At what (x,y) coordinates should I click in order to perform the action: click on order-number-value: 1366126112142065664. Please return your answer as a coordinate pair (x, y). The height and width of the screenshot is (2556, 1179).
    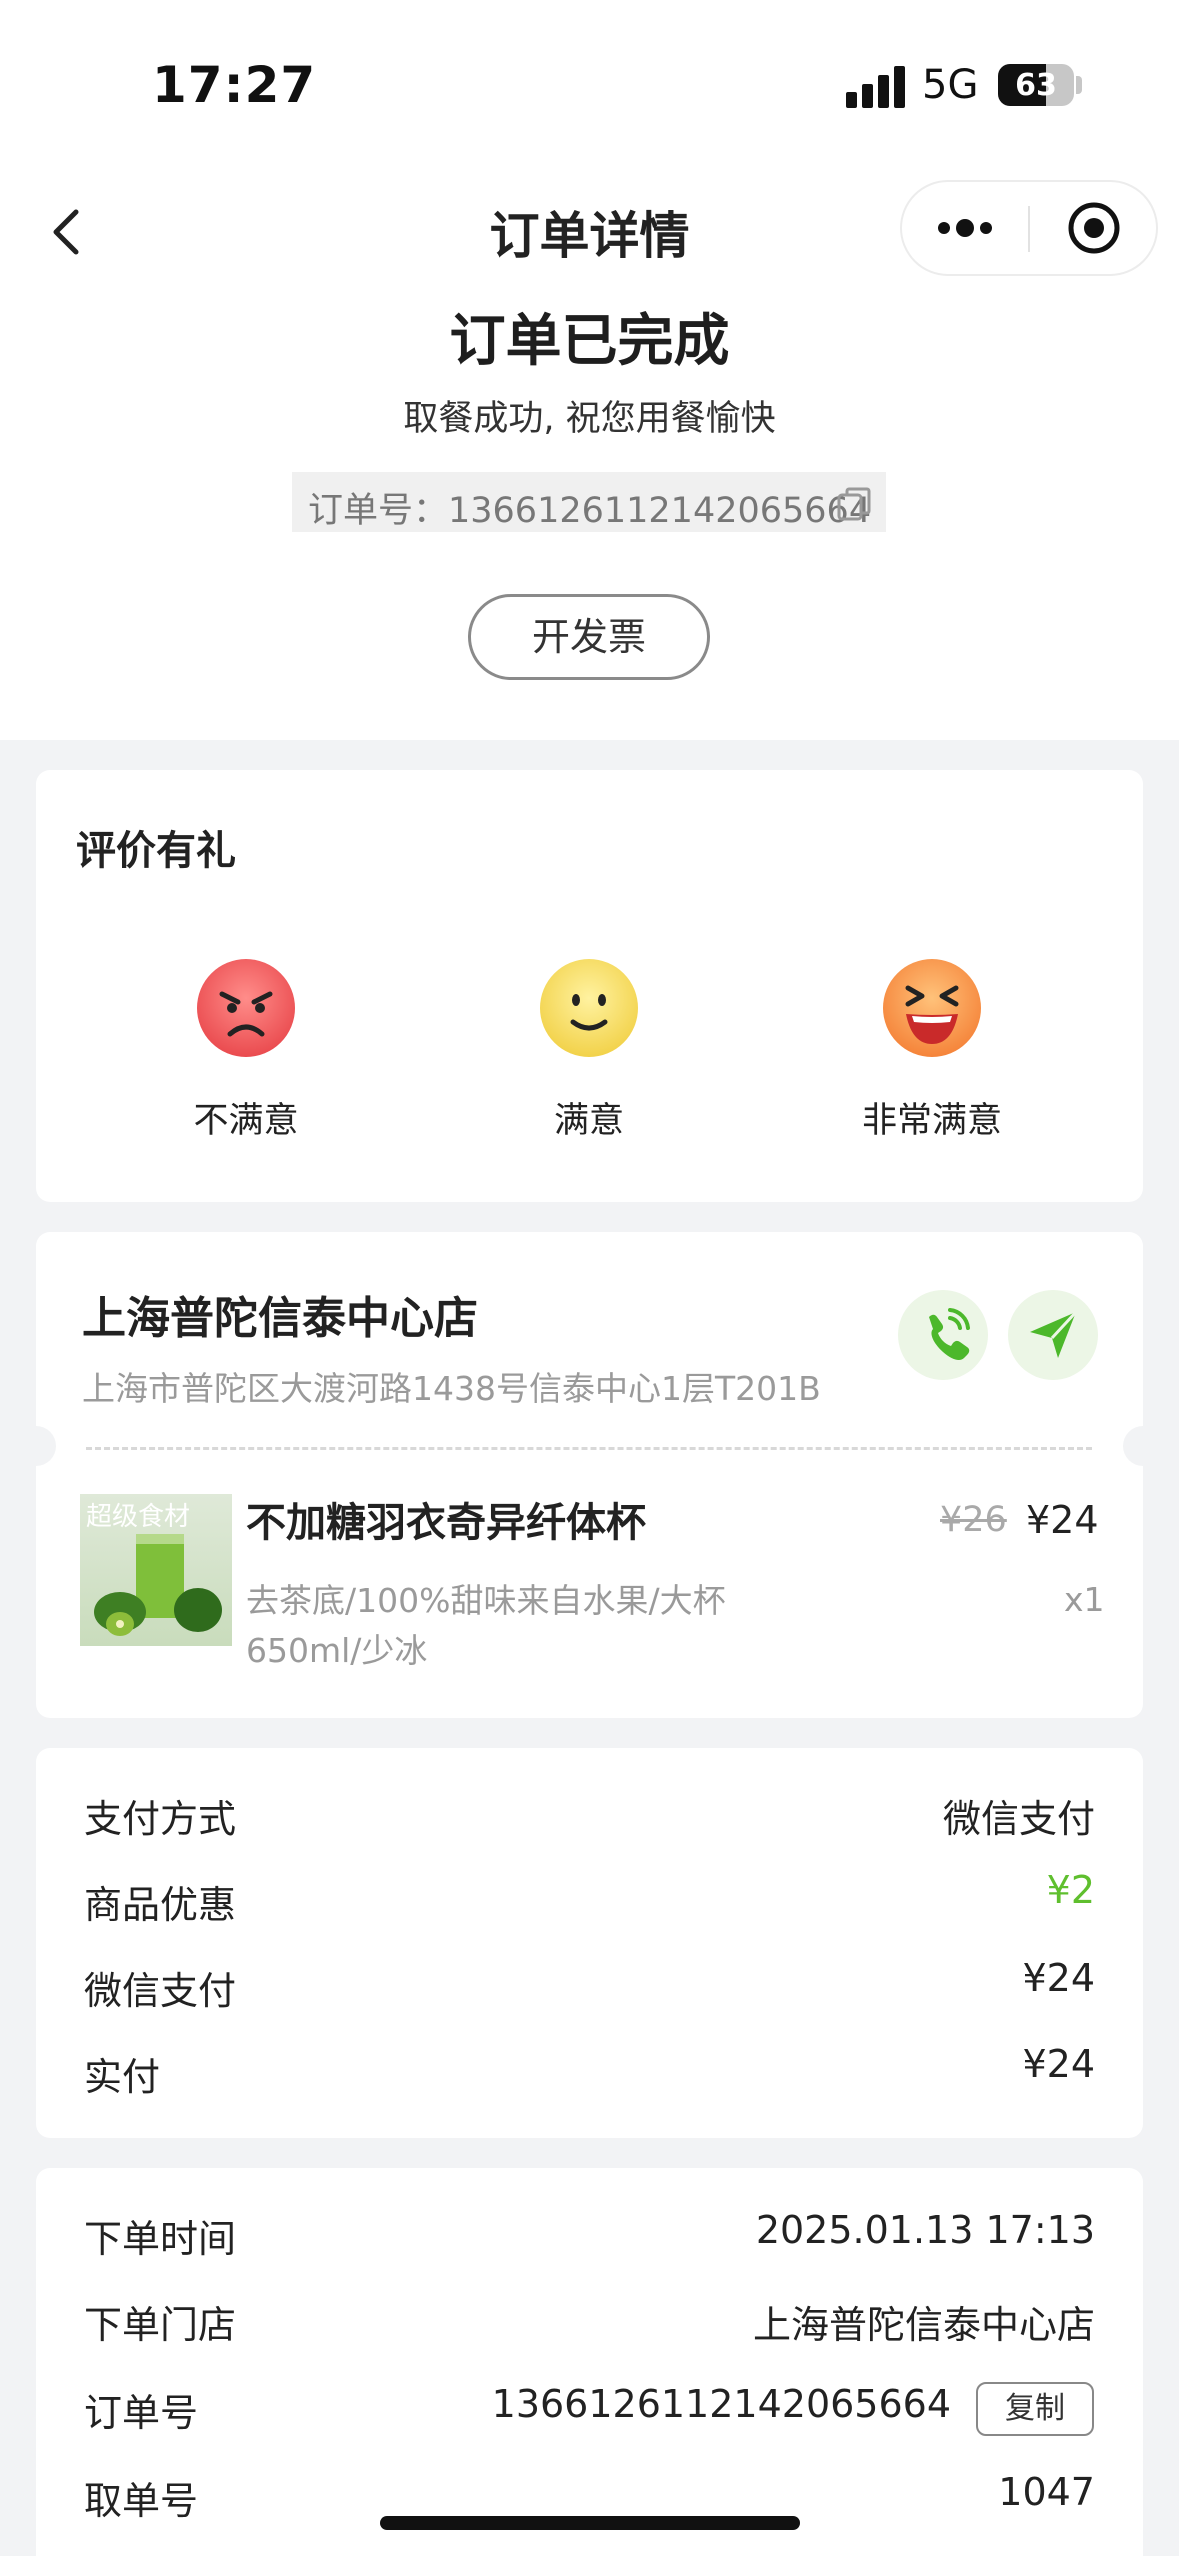
    Looking at the image, I should click on (721, 2404).